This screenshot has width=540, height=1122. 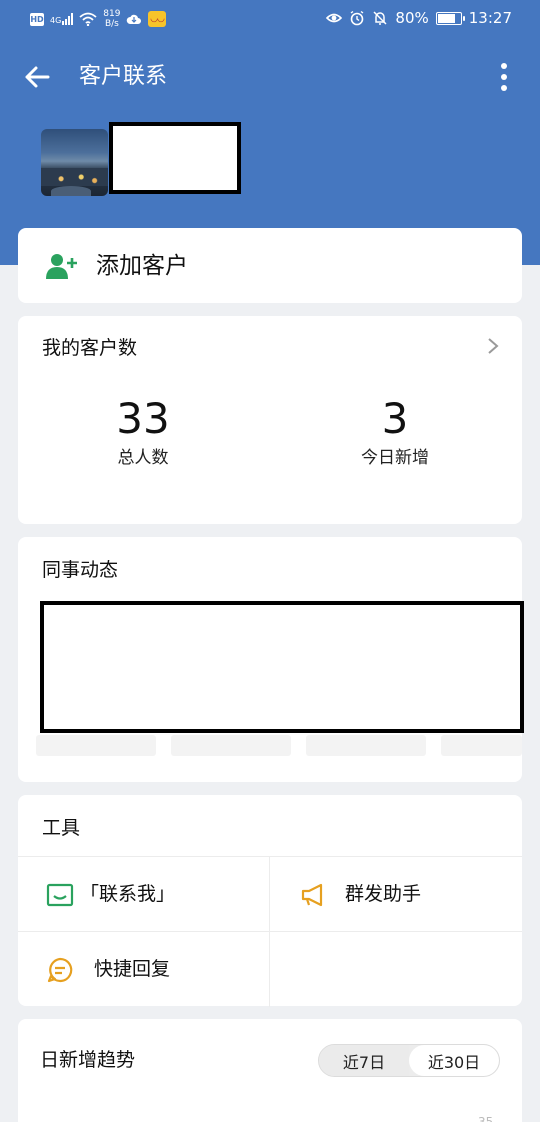 What do you see at coordinates (61, 266) in the screenshot?
I see `add-user-icon` at bounding box center [61, 266].